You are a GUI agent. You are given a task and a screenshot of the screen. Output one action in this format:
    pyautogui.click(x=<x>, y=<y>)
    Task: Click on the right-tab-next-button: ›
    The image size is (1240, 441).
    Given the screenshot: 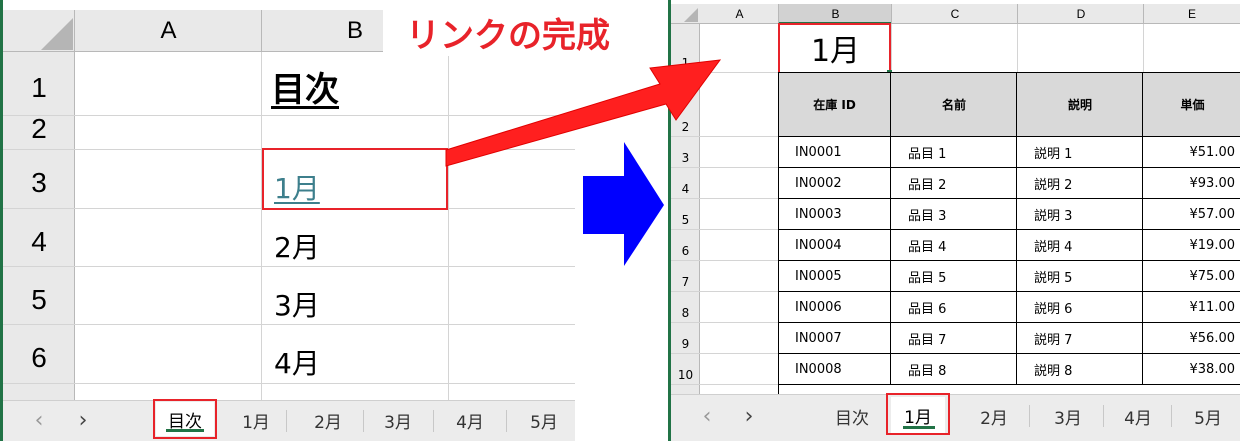 What is the action you would take?
    pyautogui.click(x=749, y=416)
    